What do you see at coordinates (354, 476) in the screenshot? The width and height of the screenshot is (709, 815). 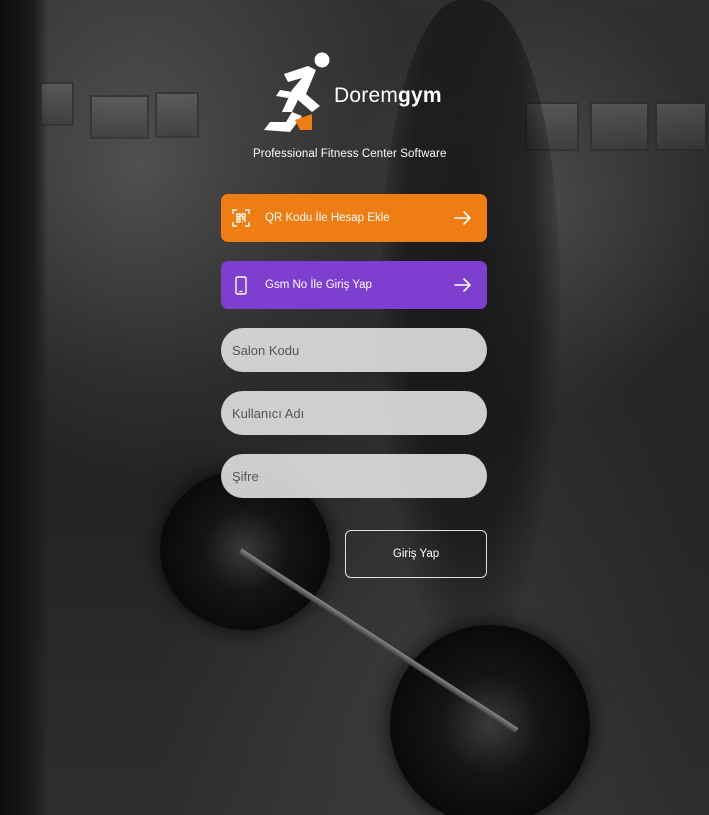 I see `password-input` at bounding box center [354, 476].